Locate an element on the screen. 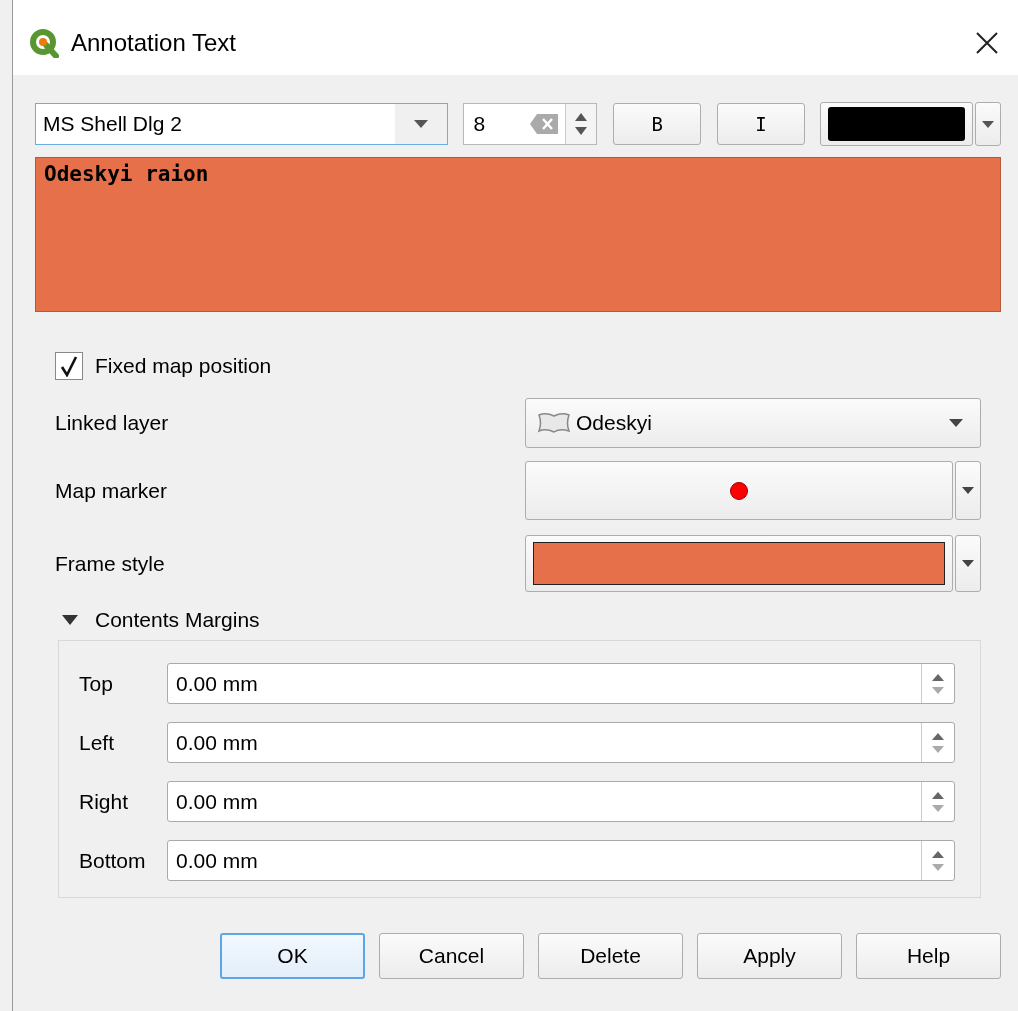 Image resolution: width=1018 pixels, height=1011 pixels. font-size-spinbox: 8 is located at coordinates (530, 124).